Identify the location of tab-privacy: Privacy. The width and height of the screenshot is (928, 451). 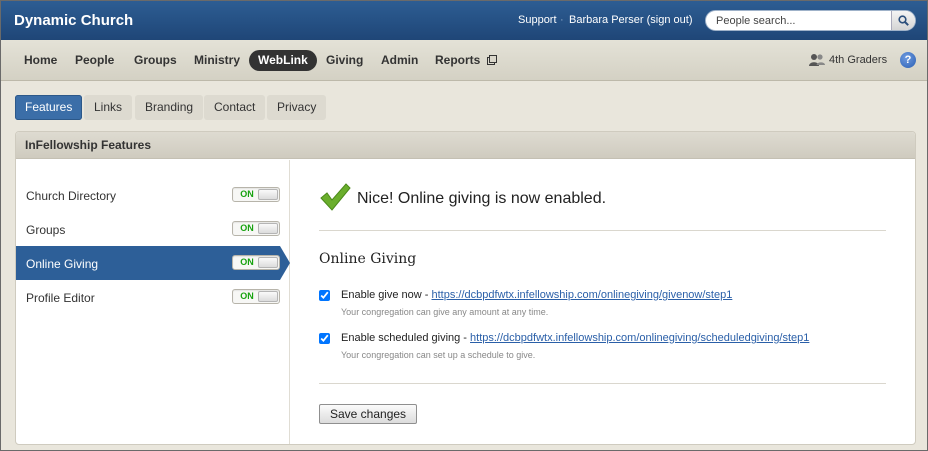
(297, 107).